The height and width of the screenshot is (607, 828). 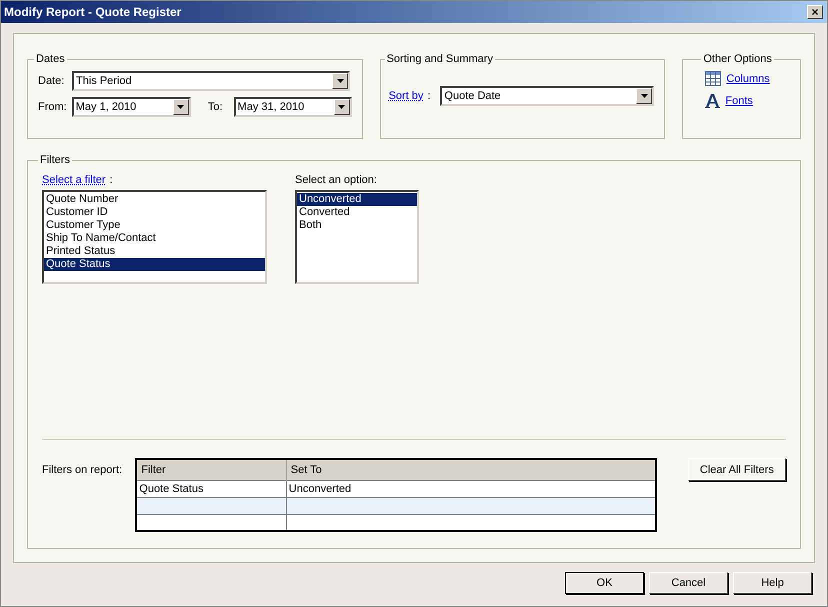 What do you see at coordinates (688, 583) in the screenshot?
I see `dialog-button: Cancel` at bounding box center [688, 583].